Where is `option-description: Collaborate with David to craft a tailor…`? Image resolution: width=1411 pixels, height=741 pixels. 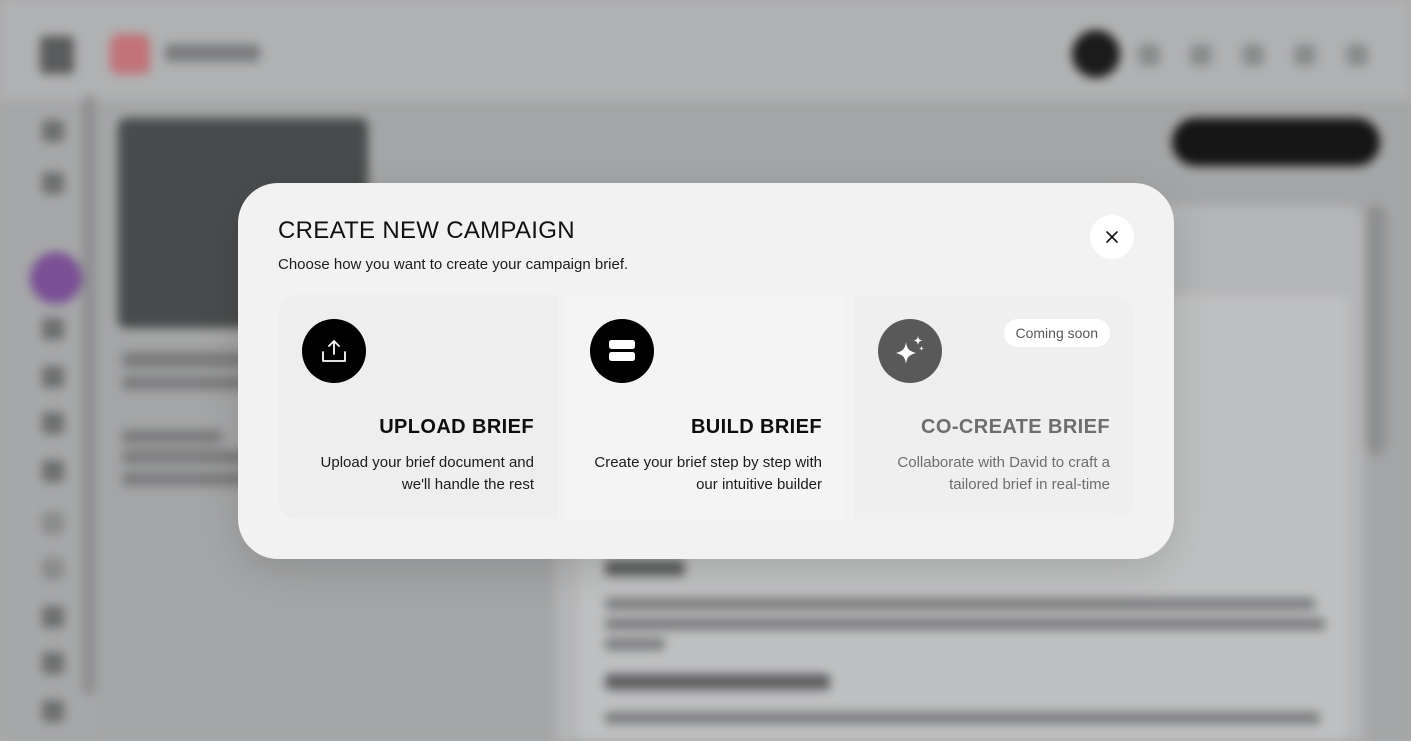
option-description: Collaborate with David to craft a tailor… is located at coordinates (1003, 473).